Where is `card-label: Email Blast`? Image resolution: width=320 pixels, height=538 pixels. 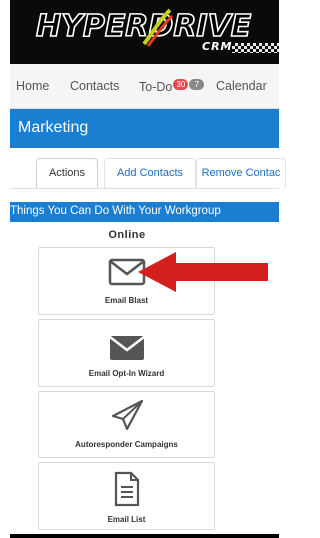 card-label: Email Blast is located at coordinates (126, 300).